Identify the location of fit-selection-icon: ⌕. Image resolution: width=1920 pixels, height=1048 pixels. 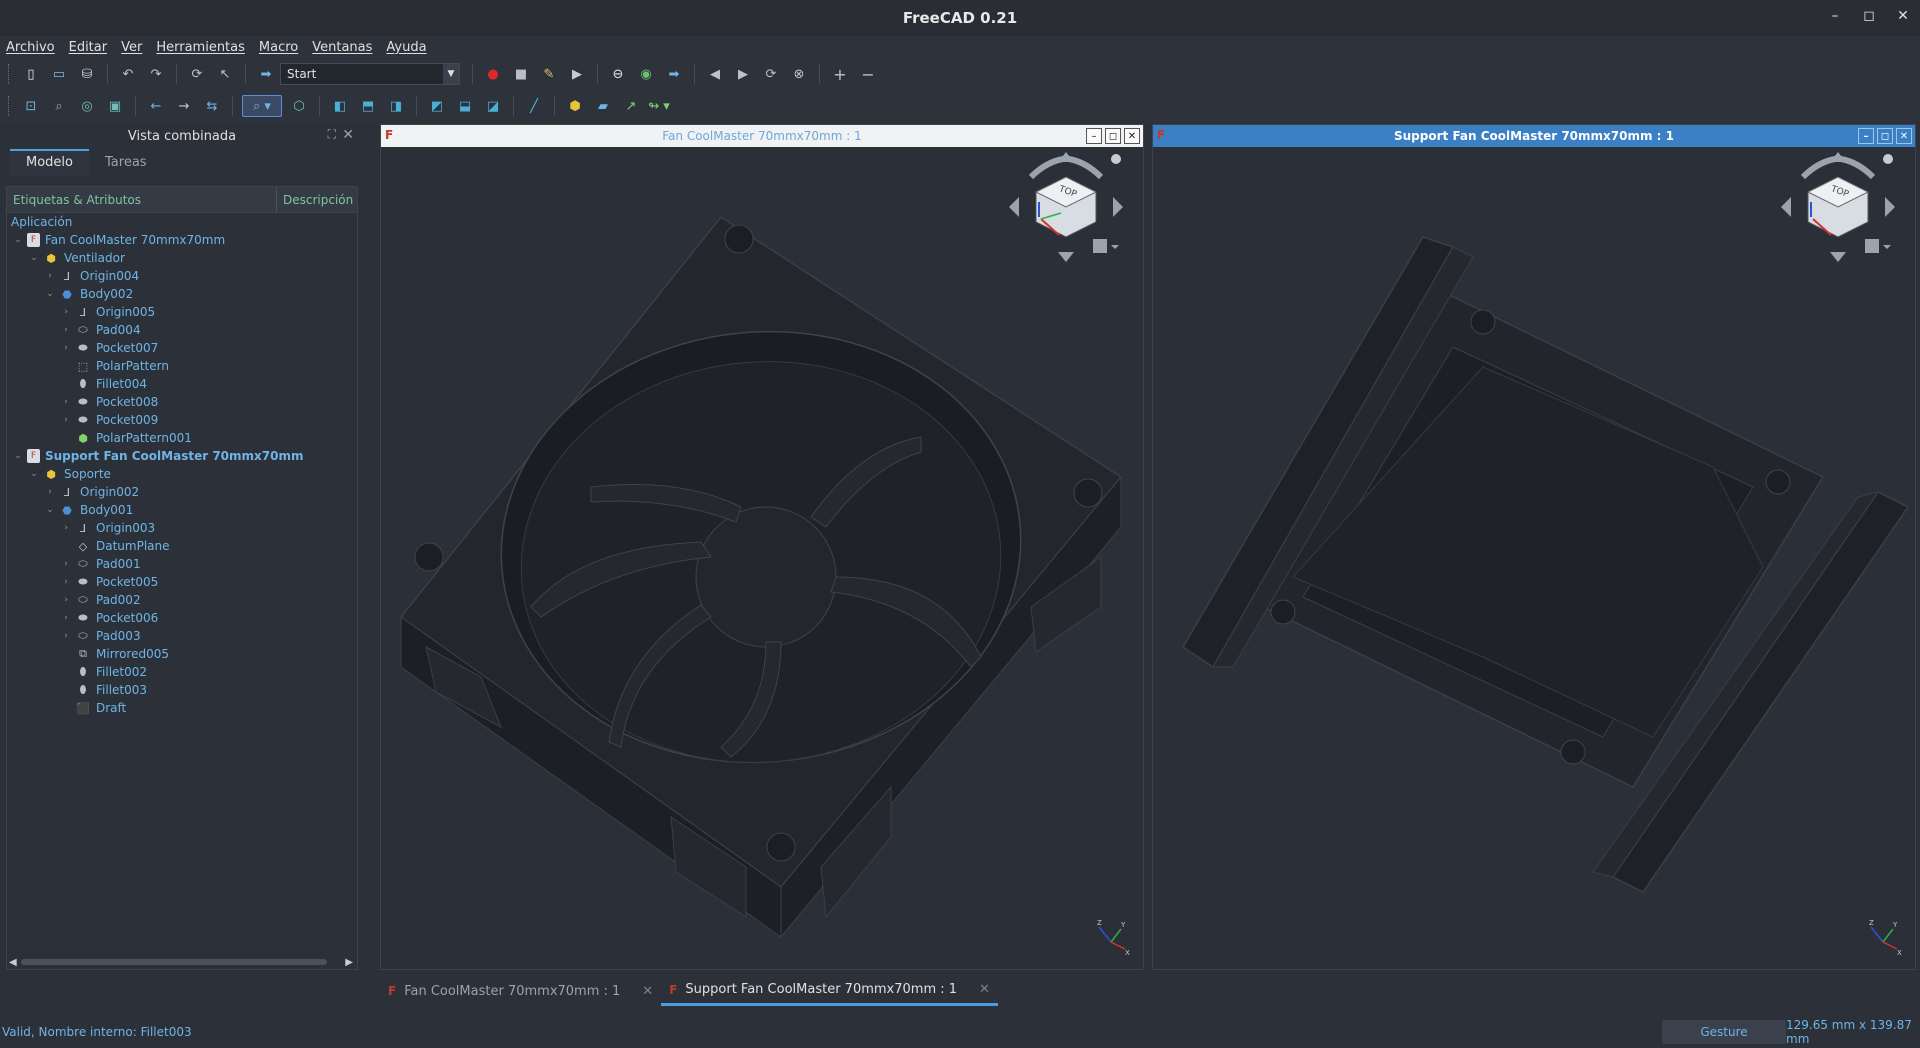
(59, 106).